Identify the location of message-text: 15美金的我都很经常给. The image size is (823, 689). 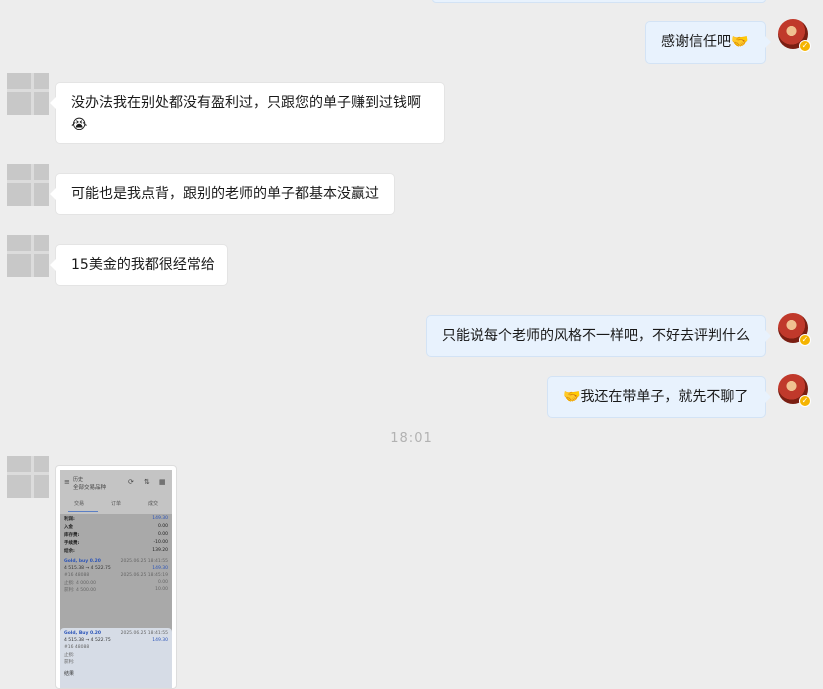
(143, 265).